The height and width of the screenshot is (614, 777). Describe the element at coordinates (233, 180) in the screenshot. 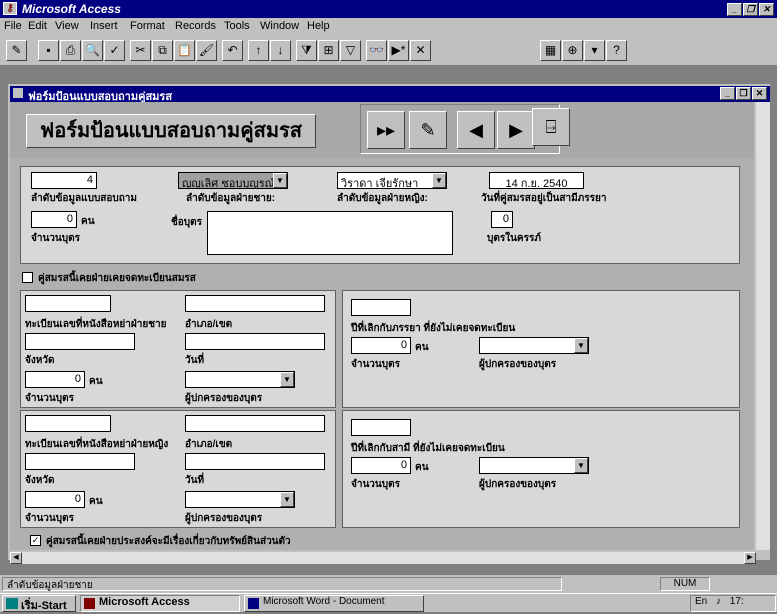

I see `husband-combo: ญูญเลิศ ชอบบุญรณ์ ▼` at that location.